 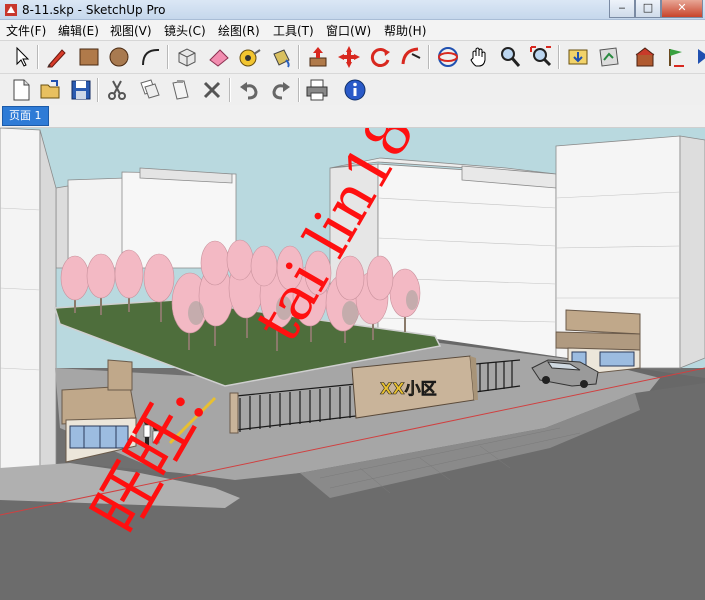 What do you see at coordinates (187, 57) in the screenshot?
I see `make-component-icon` at bounding box center [187, 57].